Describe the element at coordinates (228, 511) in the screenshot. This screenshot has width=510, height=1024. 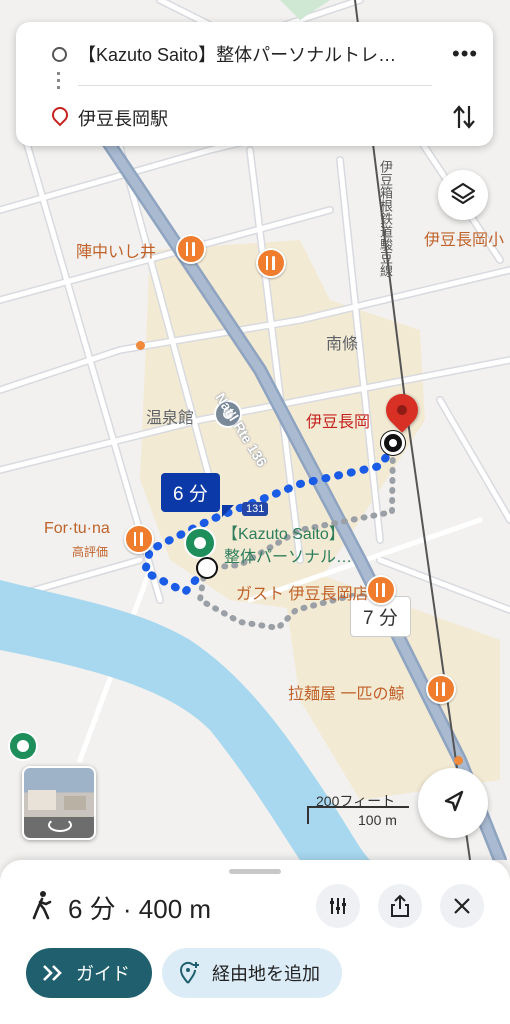
I see `bubble-tail-icon` at that location.